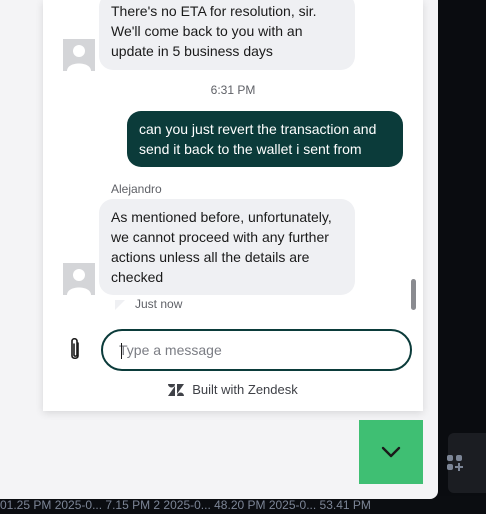 The width and height of the screenshot is (486, 514). I want to click on minimize-chat-button, so click(391, 452).